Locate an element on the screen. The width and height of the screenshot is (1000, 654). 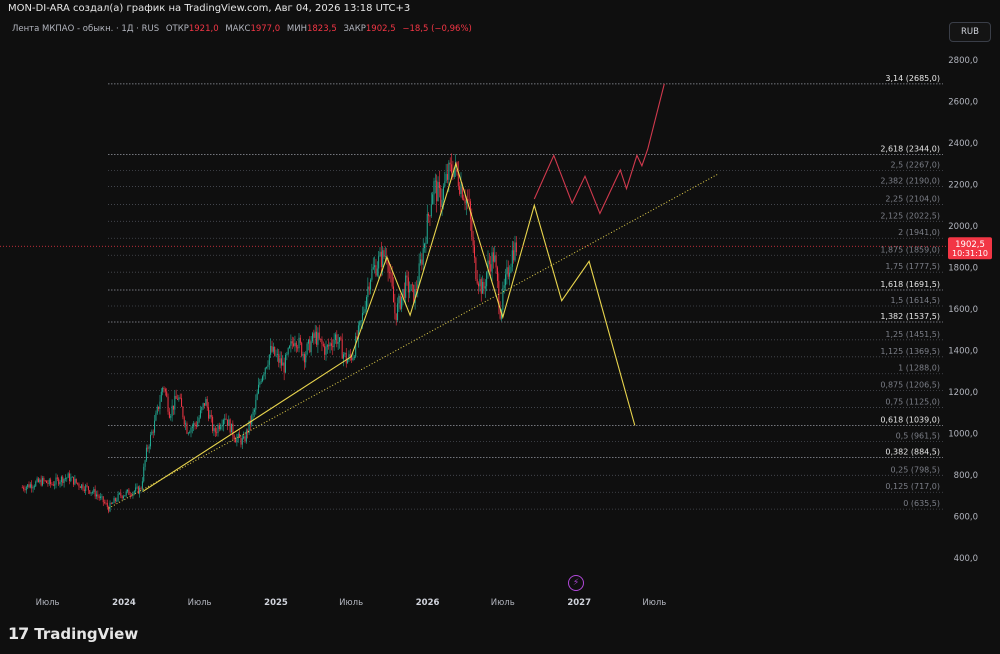
fib-level-label: 0,5 (961,5) is located at coordinates (918, 435).